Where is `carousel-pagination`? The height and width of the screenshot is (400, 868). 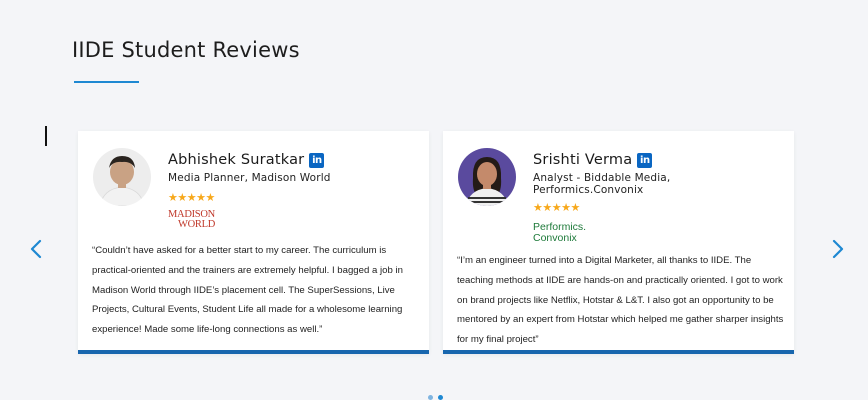
carousel-pagination is located at coordinates (435, 397).